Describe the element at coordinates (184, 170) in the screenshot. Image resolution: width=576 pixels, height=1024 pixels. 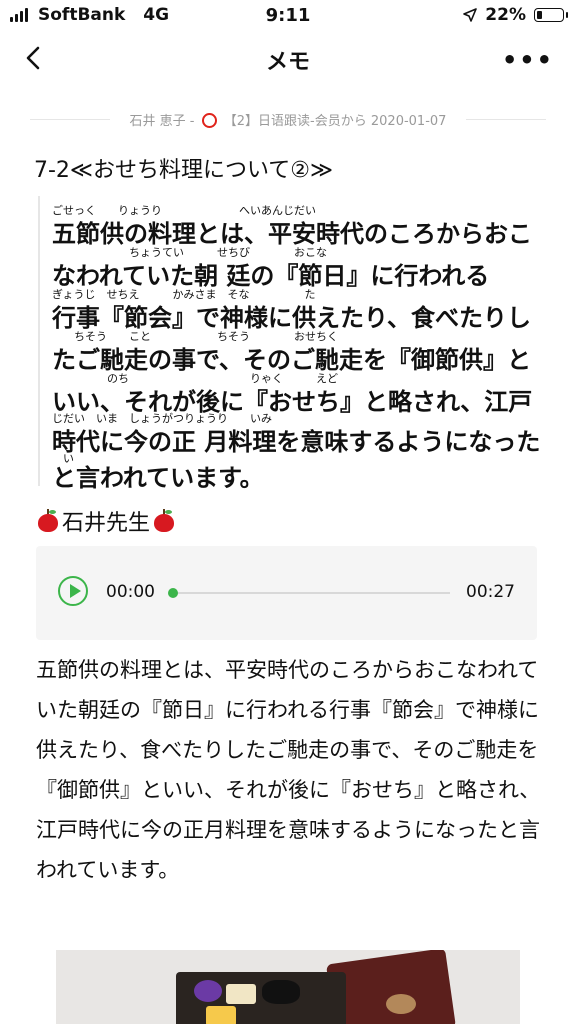
I see `memo-heading: 7-2≪おせち料理について②≫` at that location.